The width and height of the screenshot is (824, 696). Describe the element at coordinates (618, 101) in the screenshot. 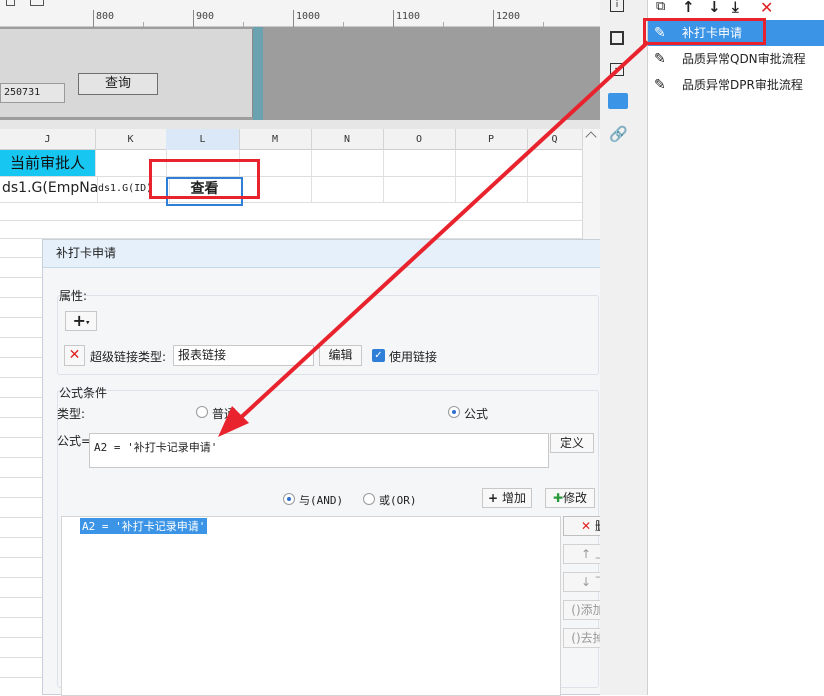

I see `form-icon` at that location.